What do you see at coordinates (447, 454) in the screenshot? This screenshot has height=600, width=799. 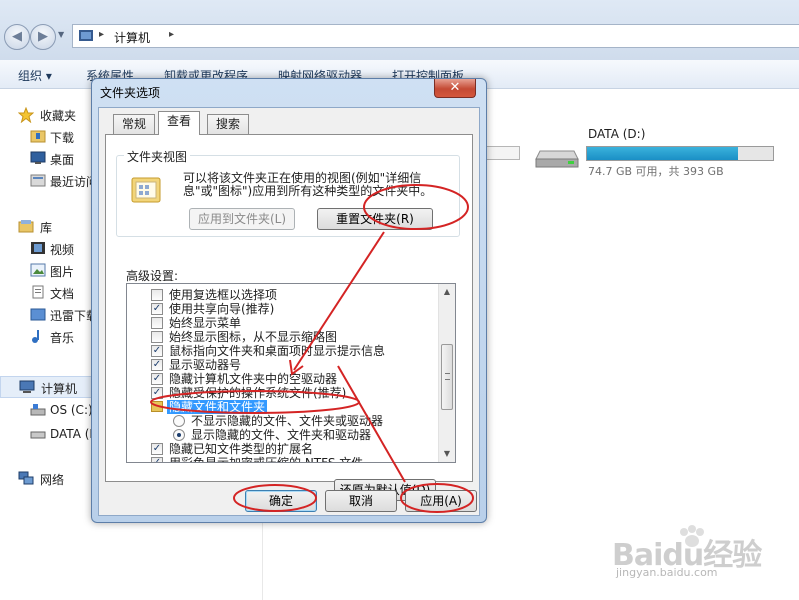 I see `scroll-down-icon: ▼` at bounding box center [447, 454].